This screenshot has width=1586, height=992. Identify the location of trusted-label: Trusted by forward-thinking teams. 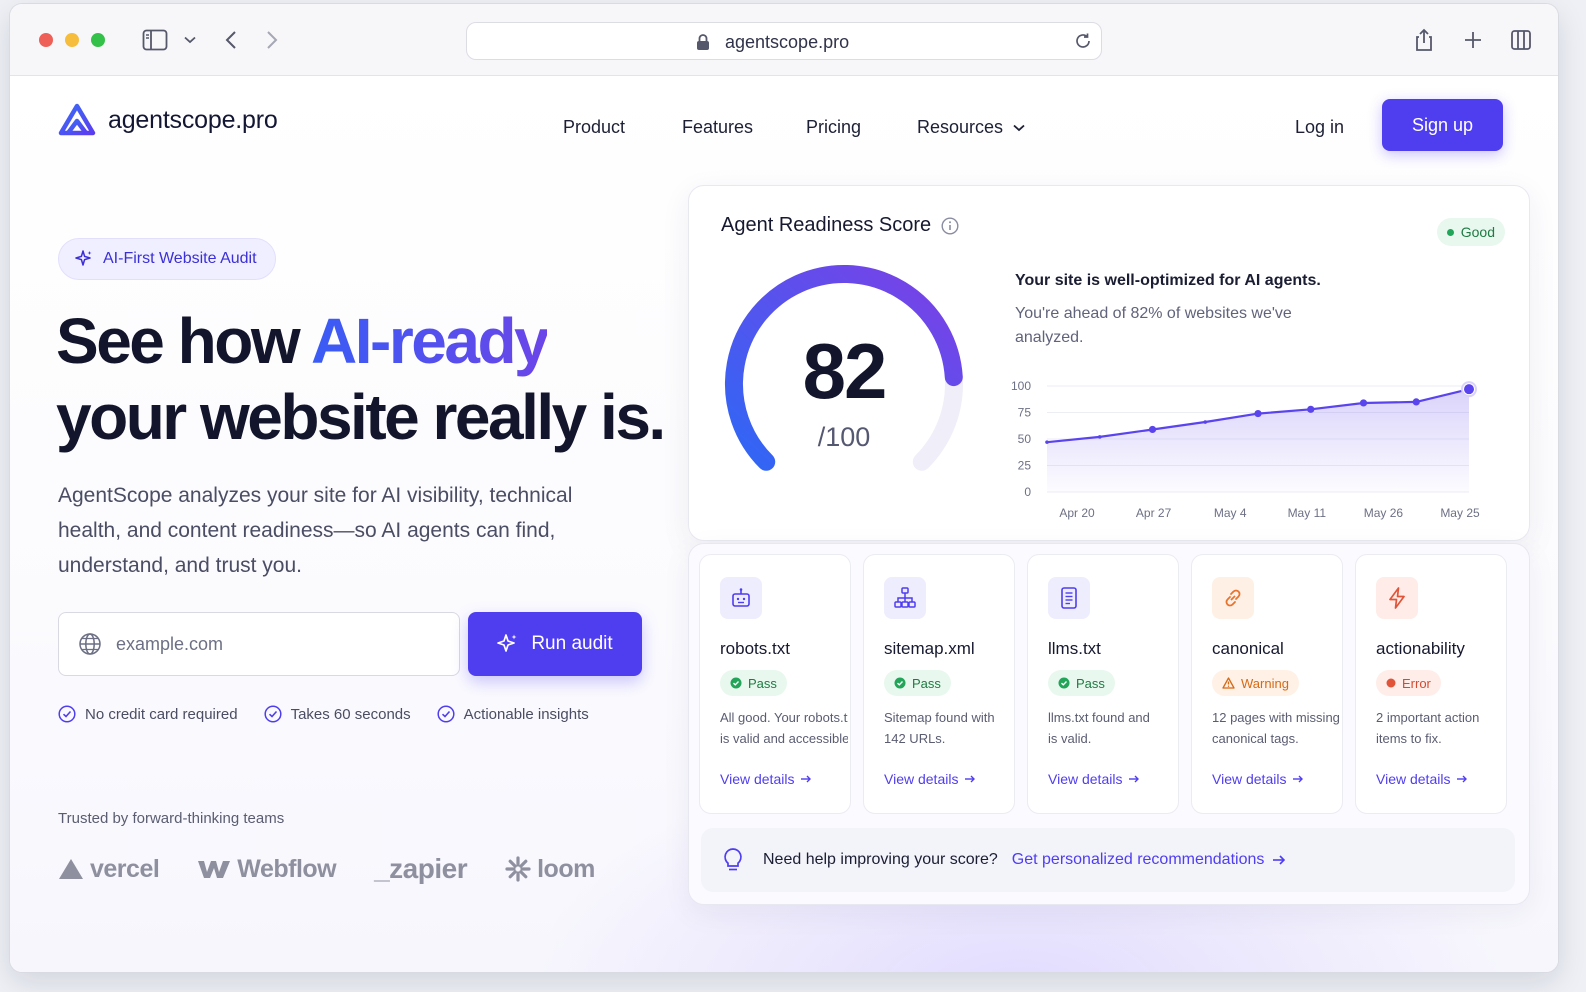
(171, 818).